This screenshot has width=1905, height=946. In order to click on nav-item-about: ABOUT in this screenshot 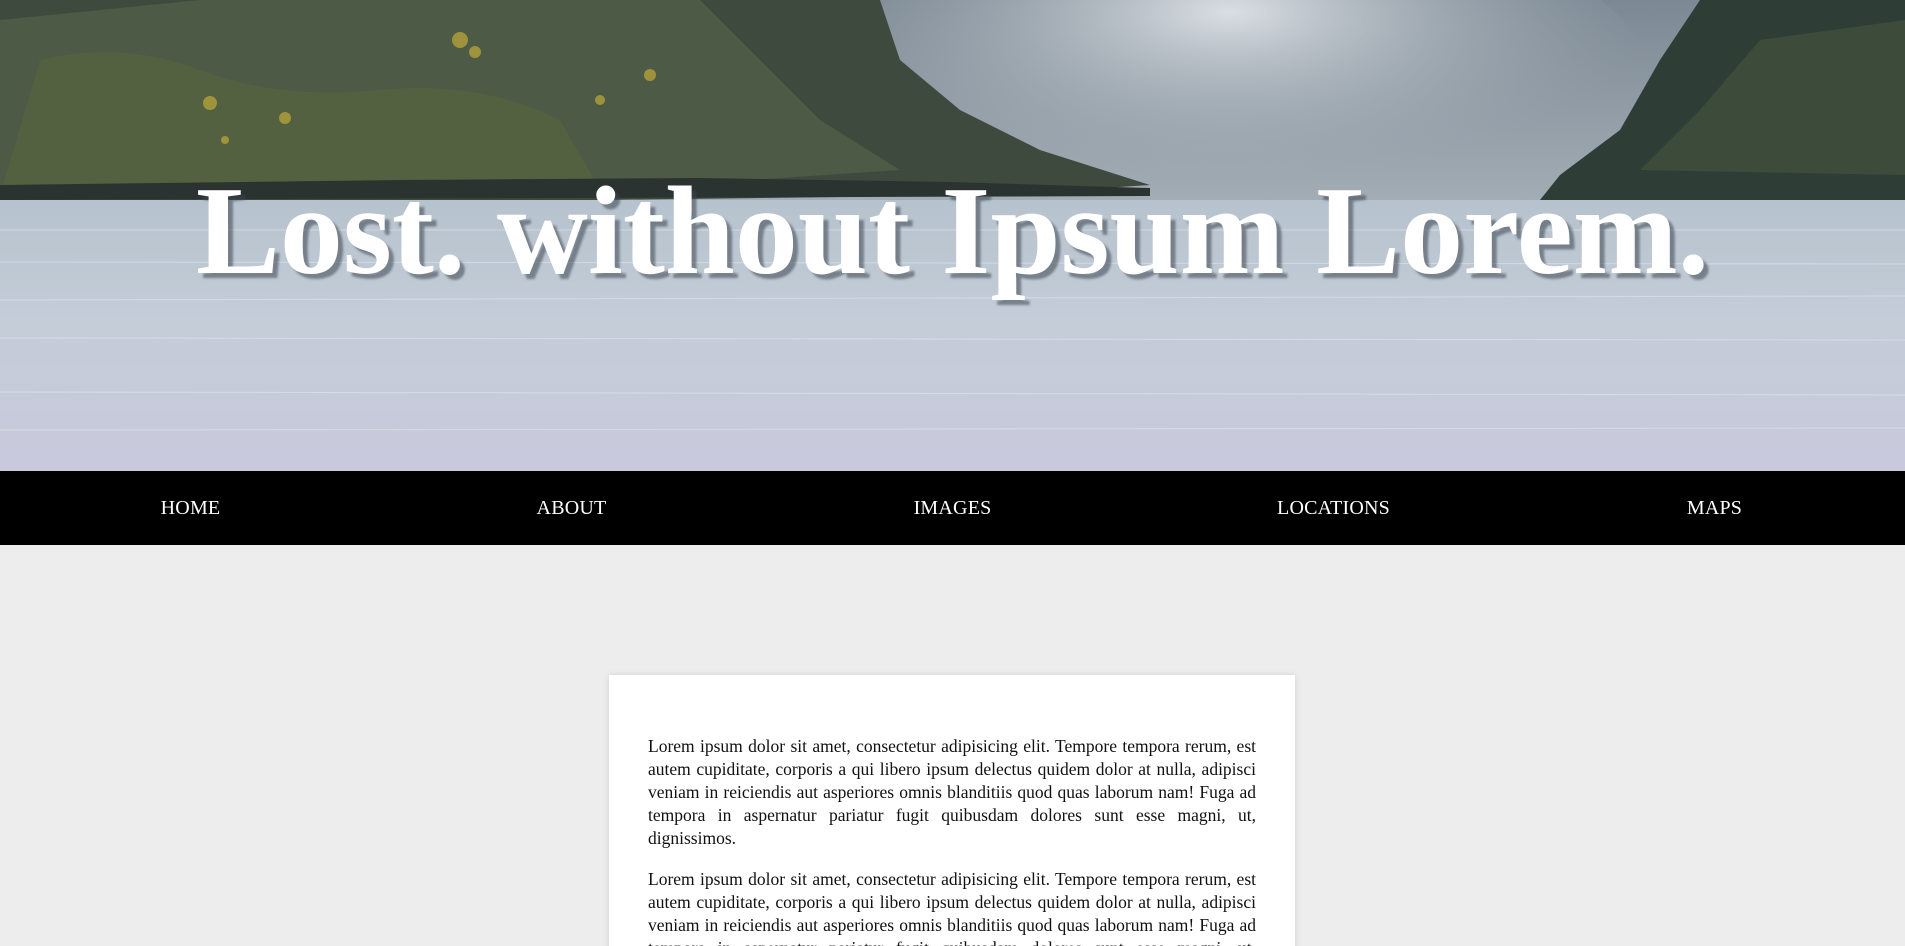, I will do `click(571, 508)`.